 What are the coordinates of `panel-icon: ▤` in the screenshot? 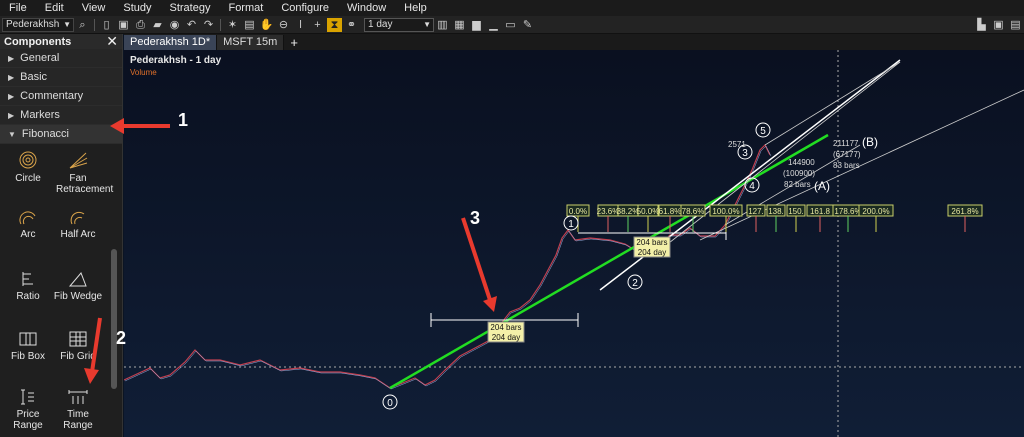 It's located at (1015, 25).